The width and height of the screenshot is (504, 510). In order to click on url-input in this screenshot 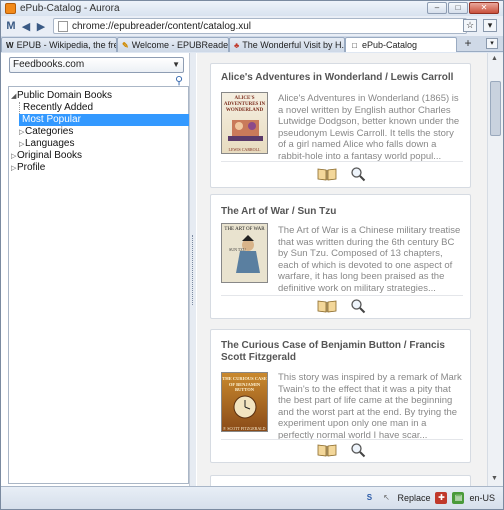, I will do `click(262, 26)`.